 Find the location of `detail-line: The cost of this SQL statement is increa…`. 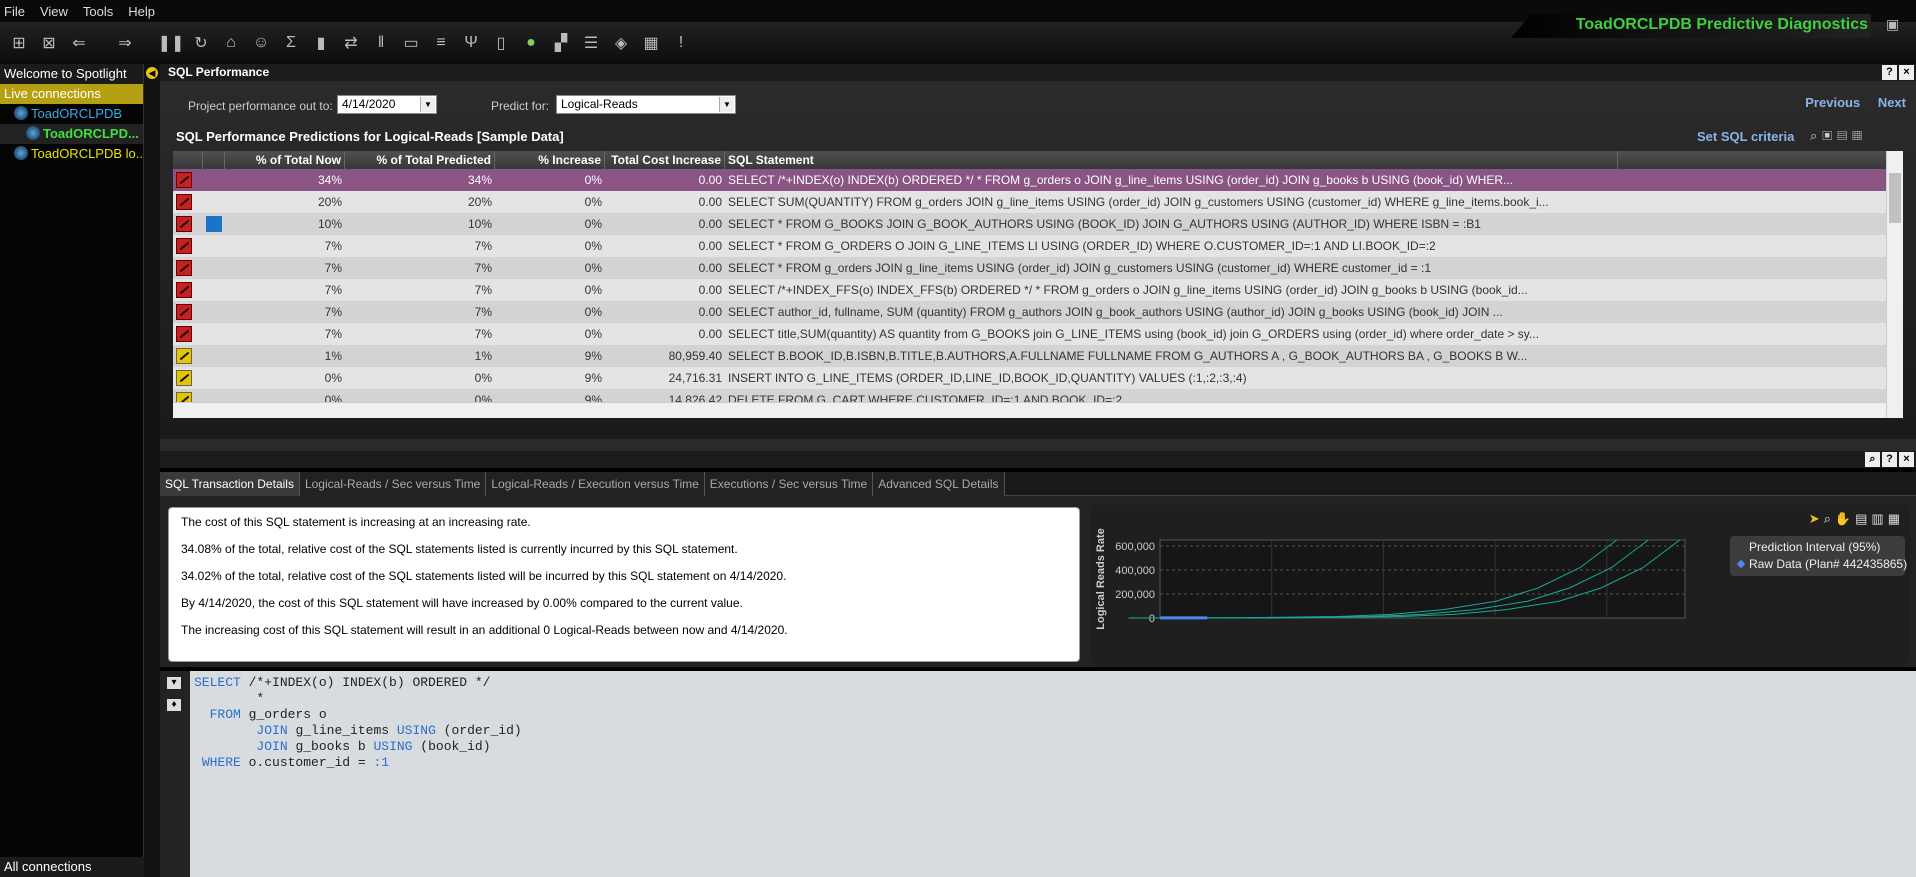

detail-line: The cost of this SQL statement is increa… is located at coordinates (356, 522).